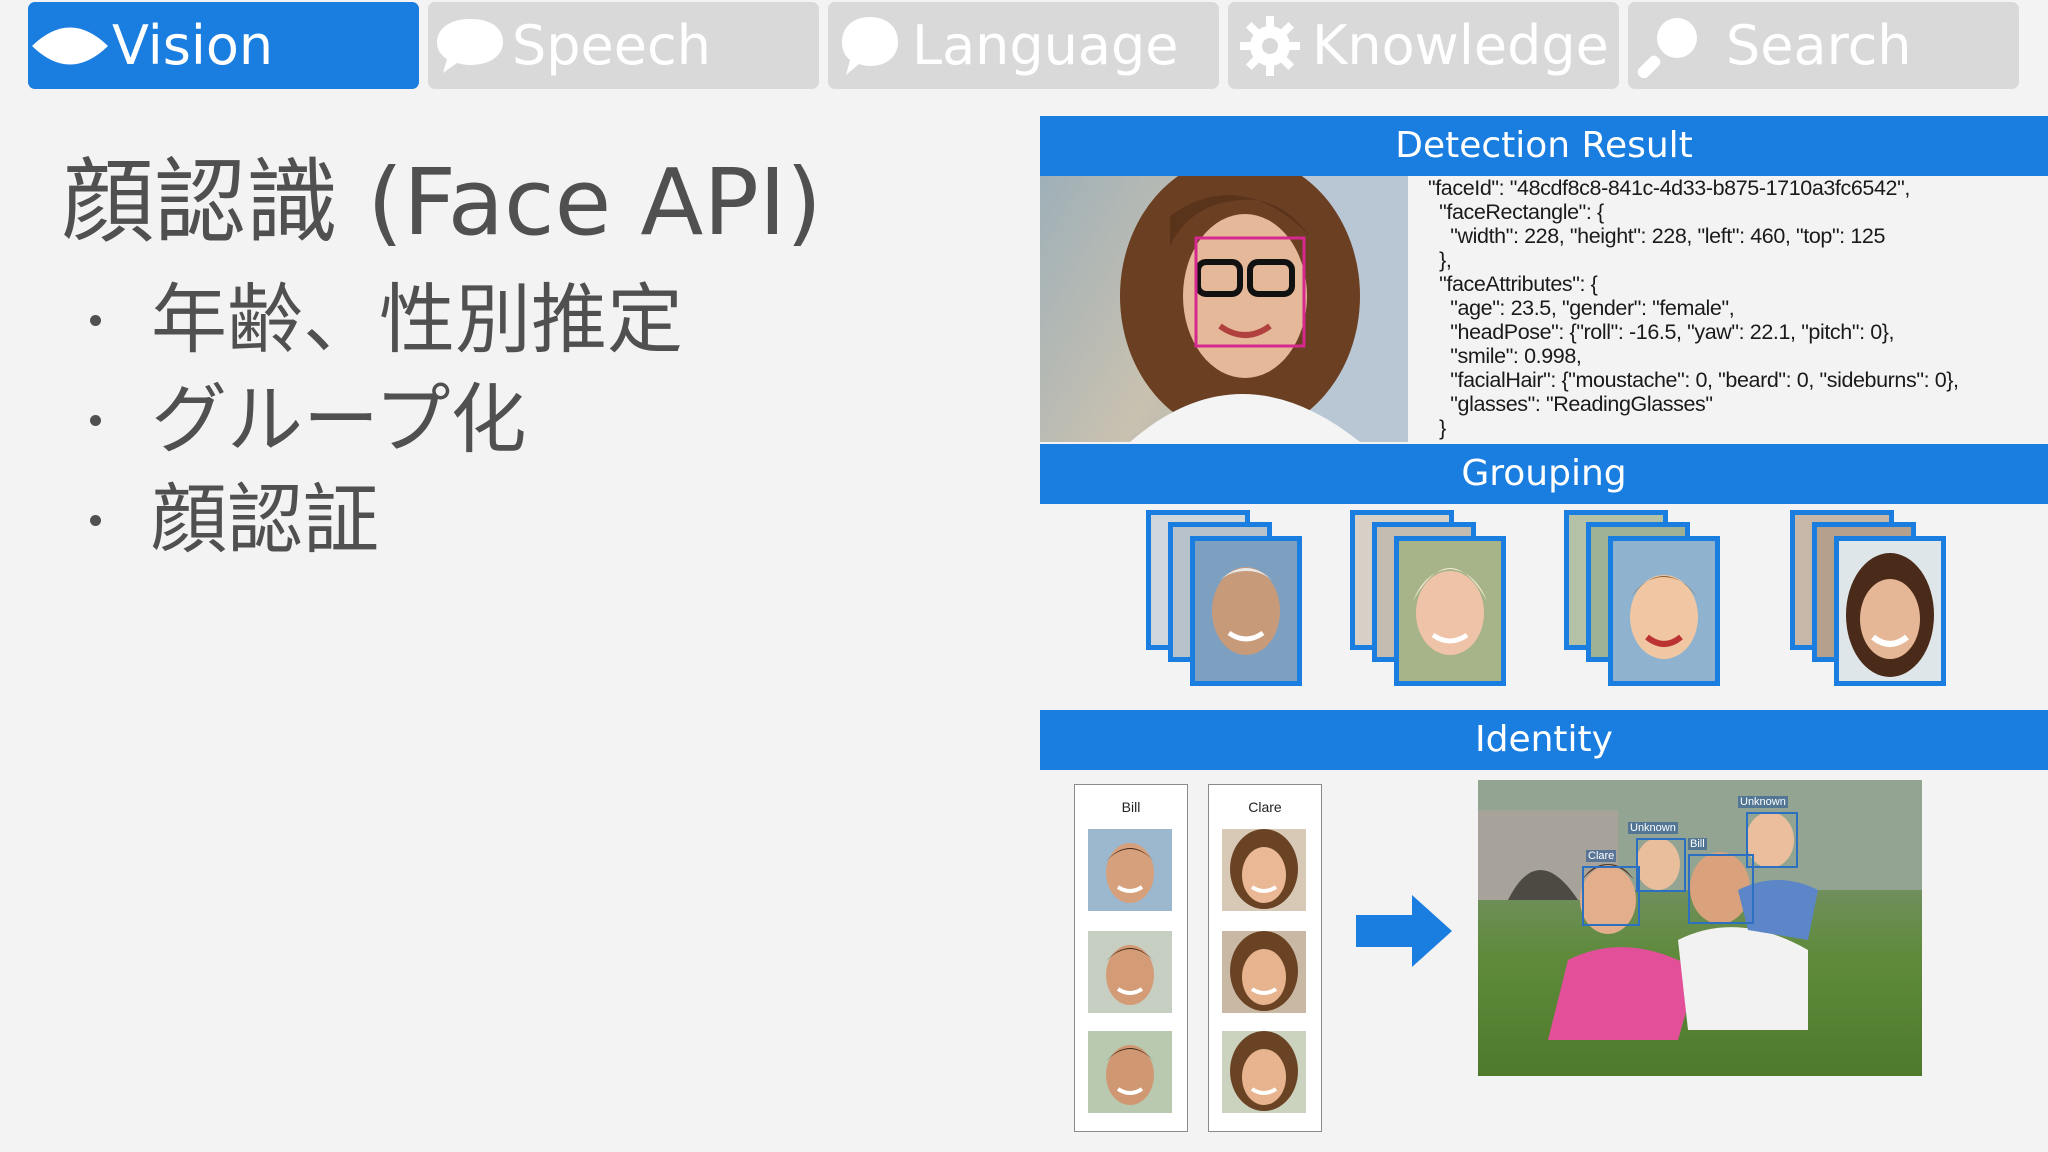 This screenshot has width=2048, height=1152. I want to click on face-label: Clare, so click(1601, 856).